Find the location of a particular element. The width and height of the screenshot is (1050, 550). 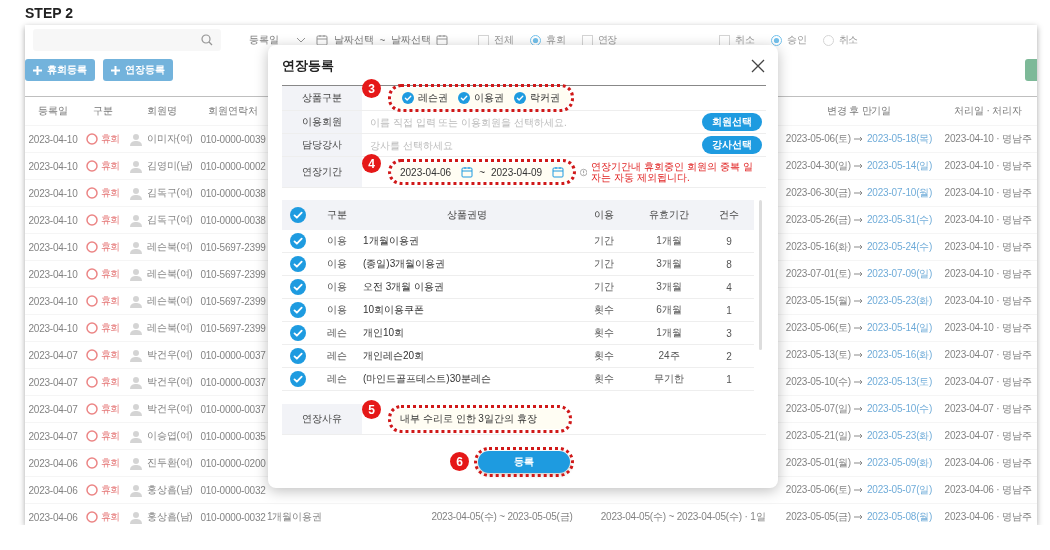

expiry-date: 2023-05-07(일) is located at coordinates (818, 409).